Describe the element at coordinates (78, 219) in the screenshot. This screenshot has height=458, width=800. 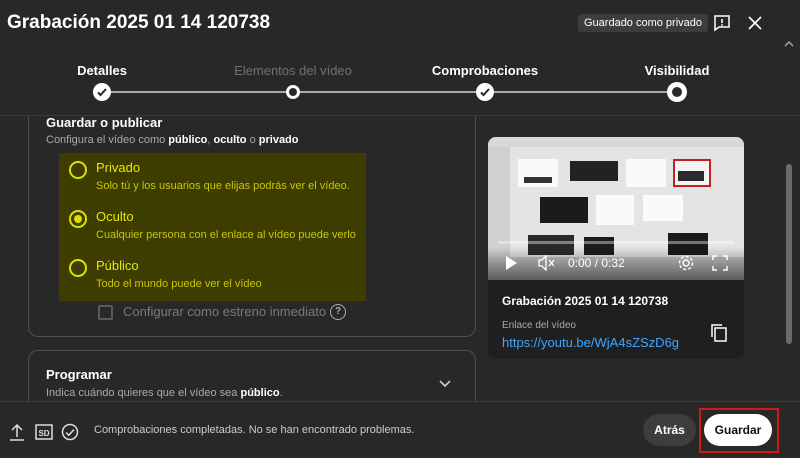
I see `radio-unlisted` at that location.